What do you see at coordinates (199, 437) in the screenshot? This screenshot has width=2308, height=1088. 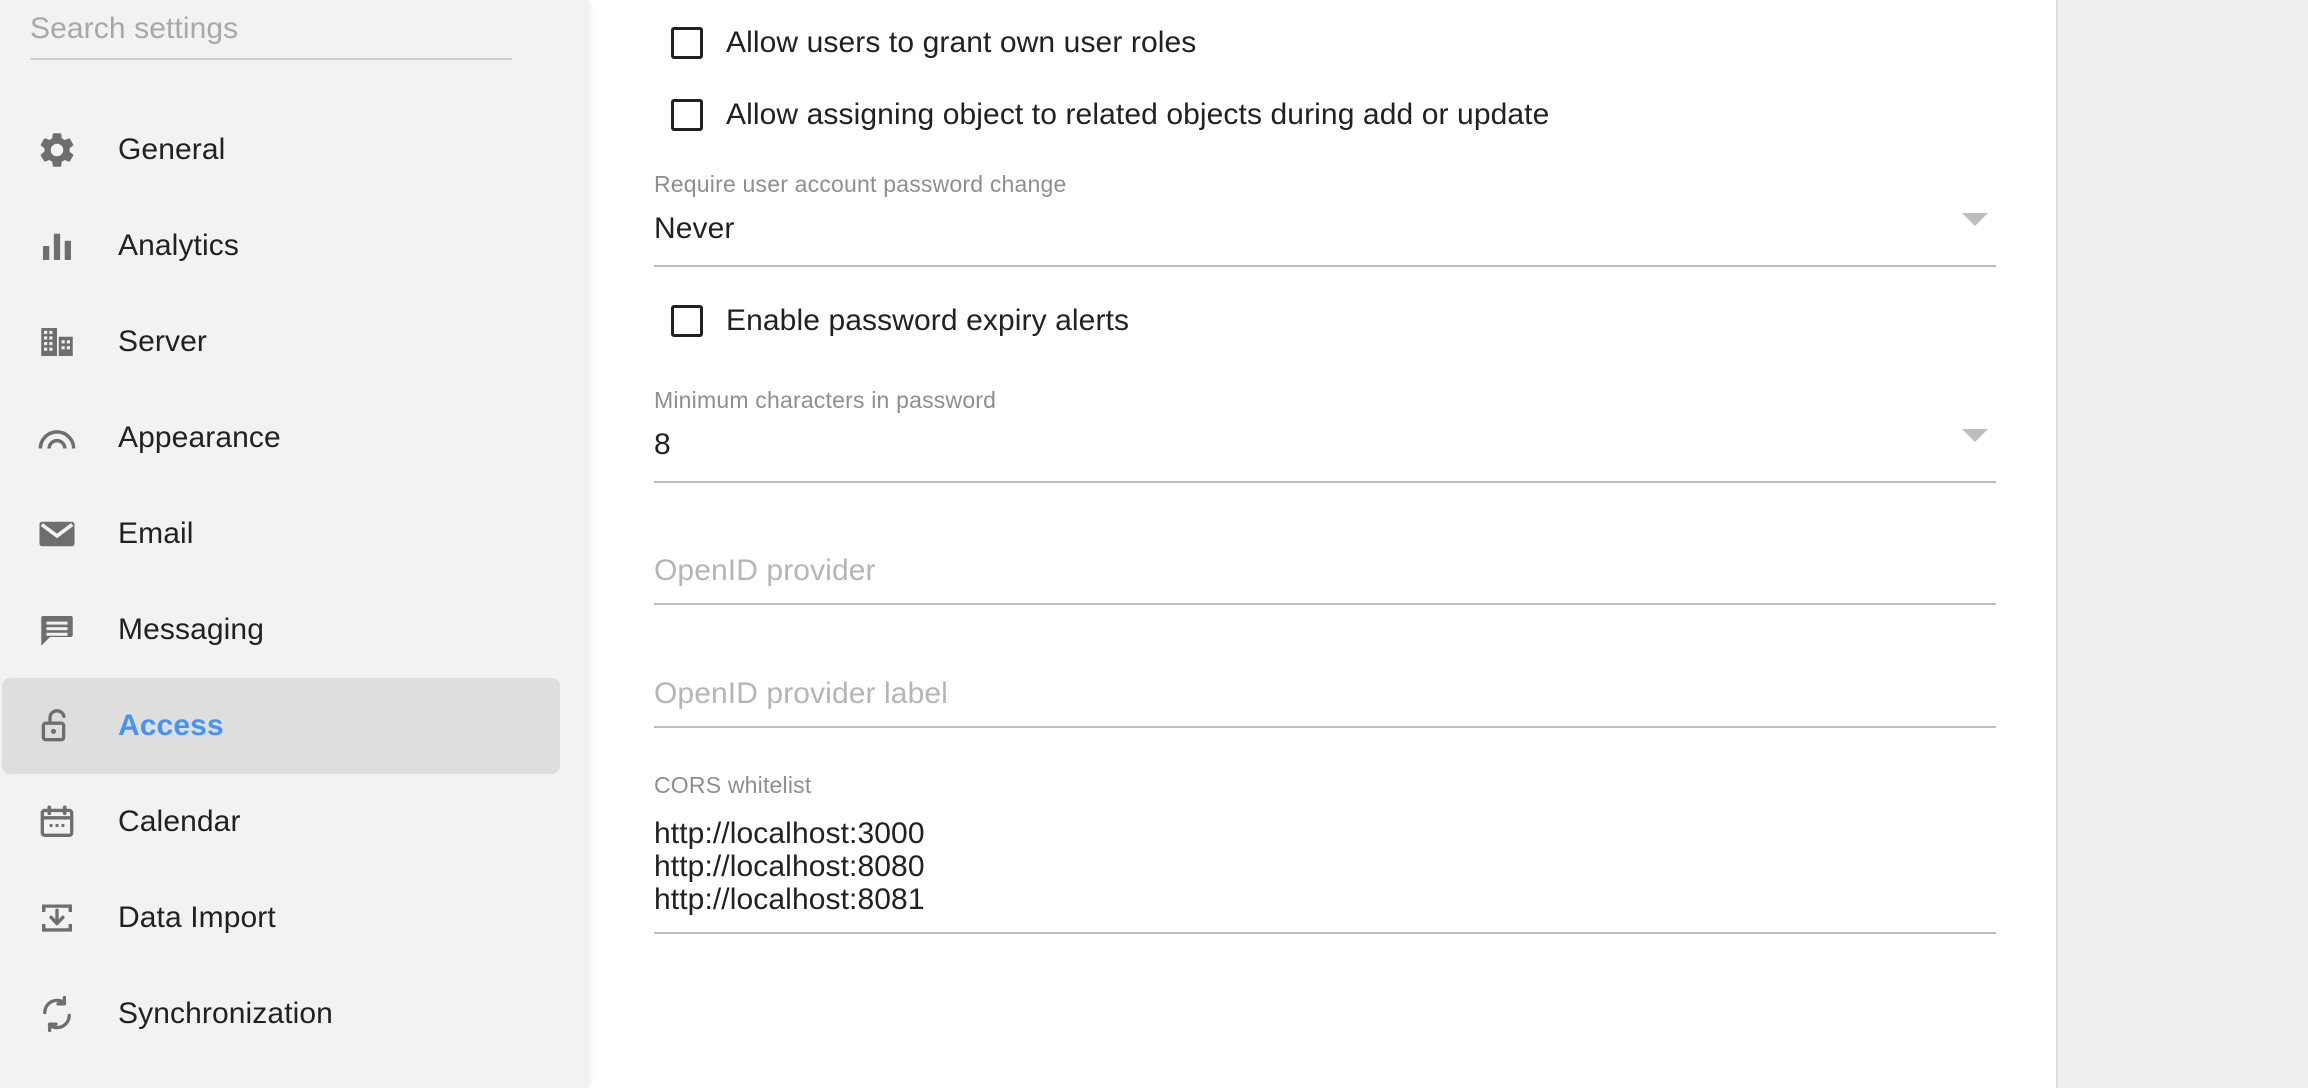 I see `sidebar-item-label: Appearance` at bounding box center [199, 437].